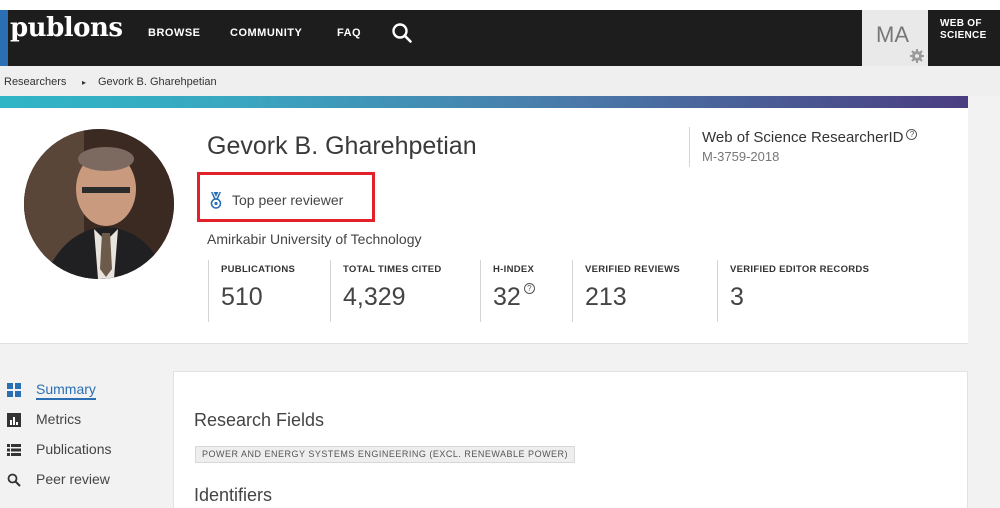 The image size is (1000, 508). I want to click on logo-accent, so click(4, 38).